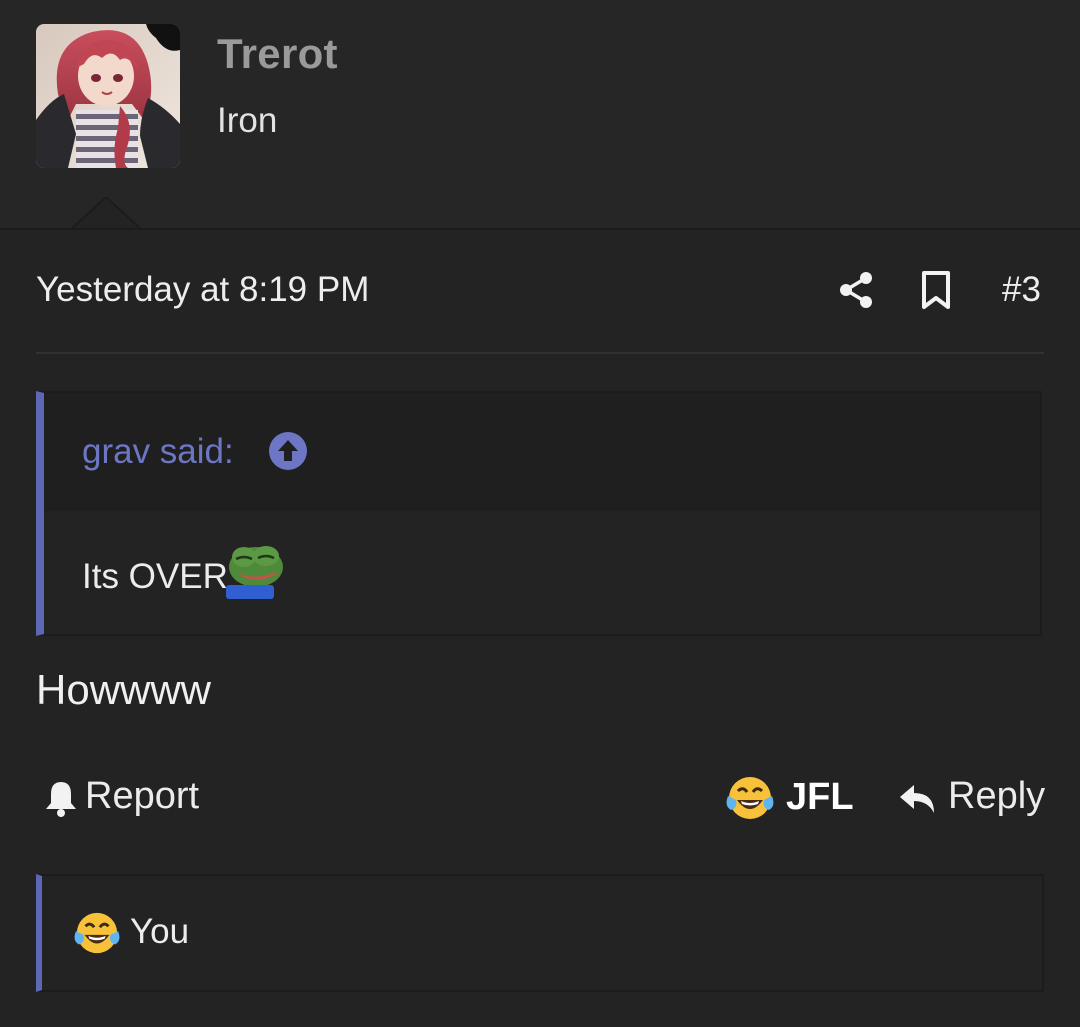  Describe the element at coordinates (61, 799) in the screenshot. I see `bell-icon` at that location.